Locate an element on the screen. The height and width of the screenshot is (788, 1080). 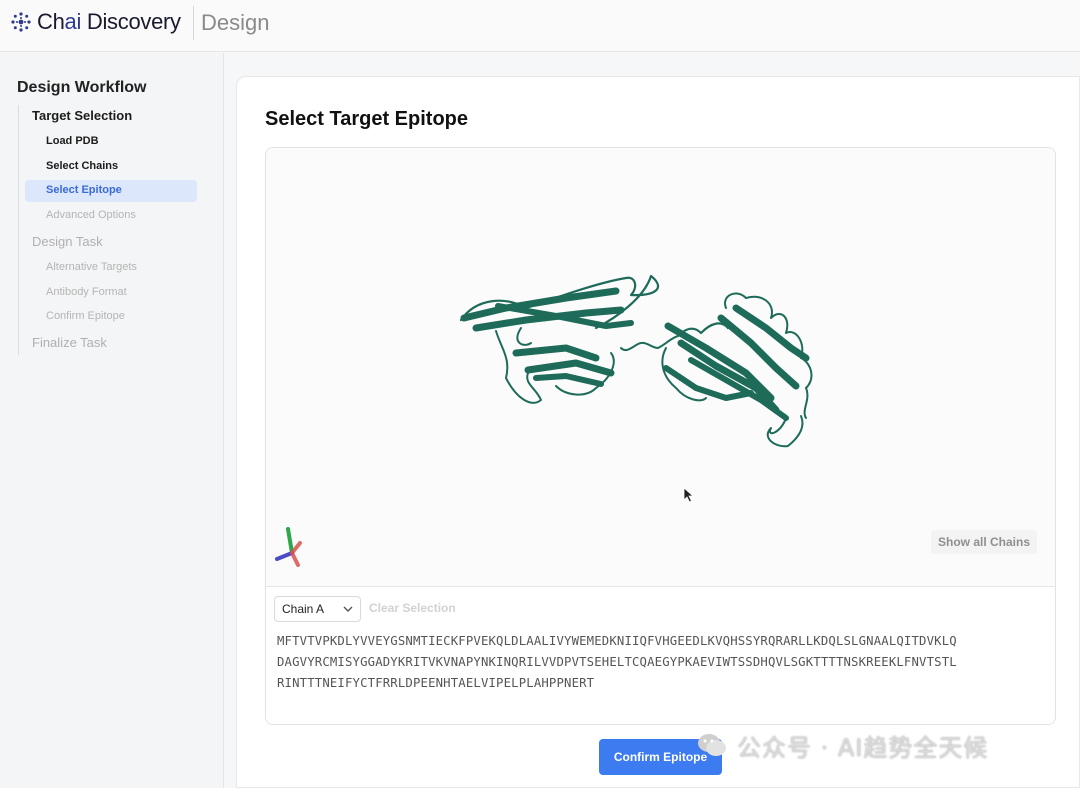
step-design-task: Design Task is located at coordinates (67, 241).